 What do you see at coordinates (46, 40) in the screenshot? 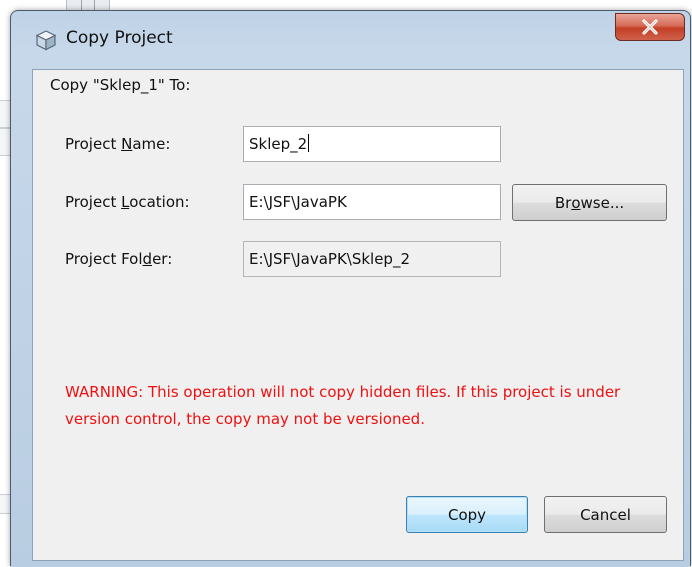
I see `project-cube-icon` at bounding box center [46, 40].